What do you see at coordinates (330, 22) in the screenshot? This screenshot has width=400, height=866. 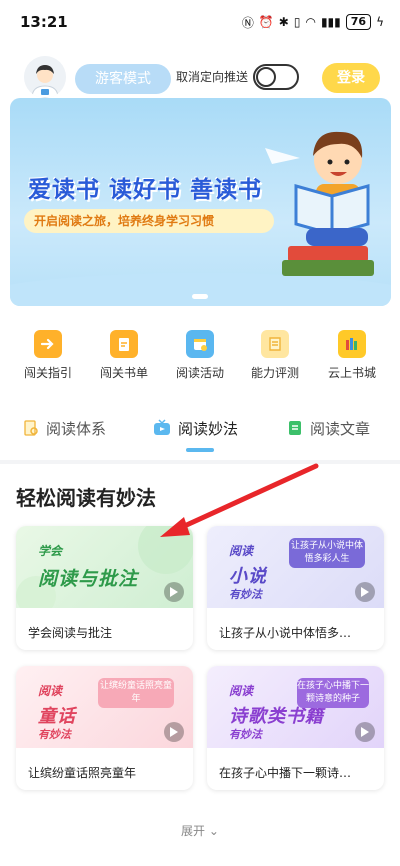 I see `signal-icon: ▮▮▮` at bounding box center [330, 22].